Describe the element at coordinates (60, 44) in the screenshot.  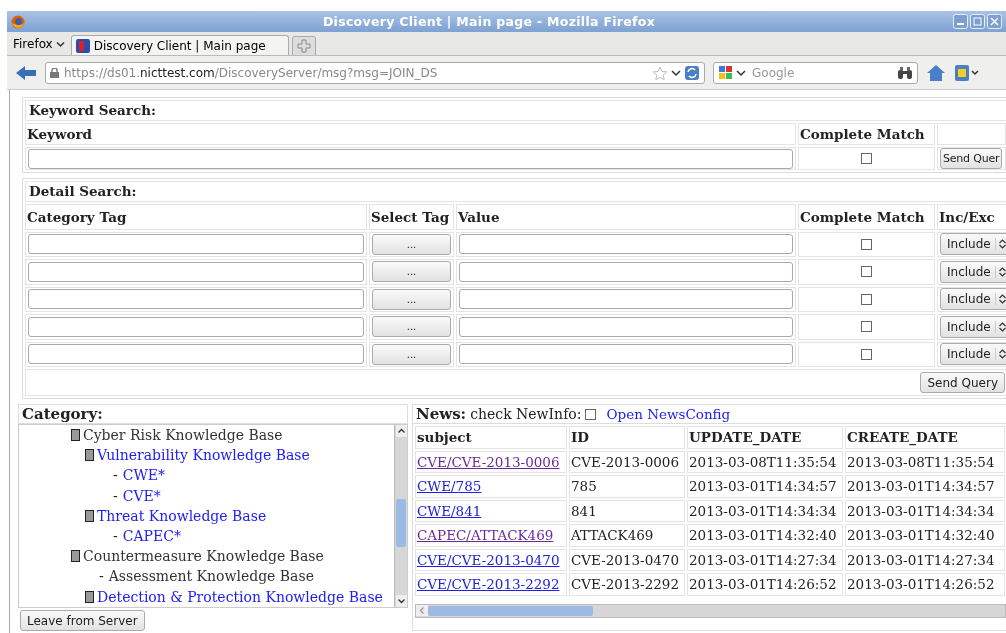
I see `caret-icon` at that location.